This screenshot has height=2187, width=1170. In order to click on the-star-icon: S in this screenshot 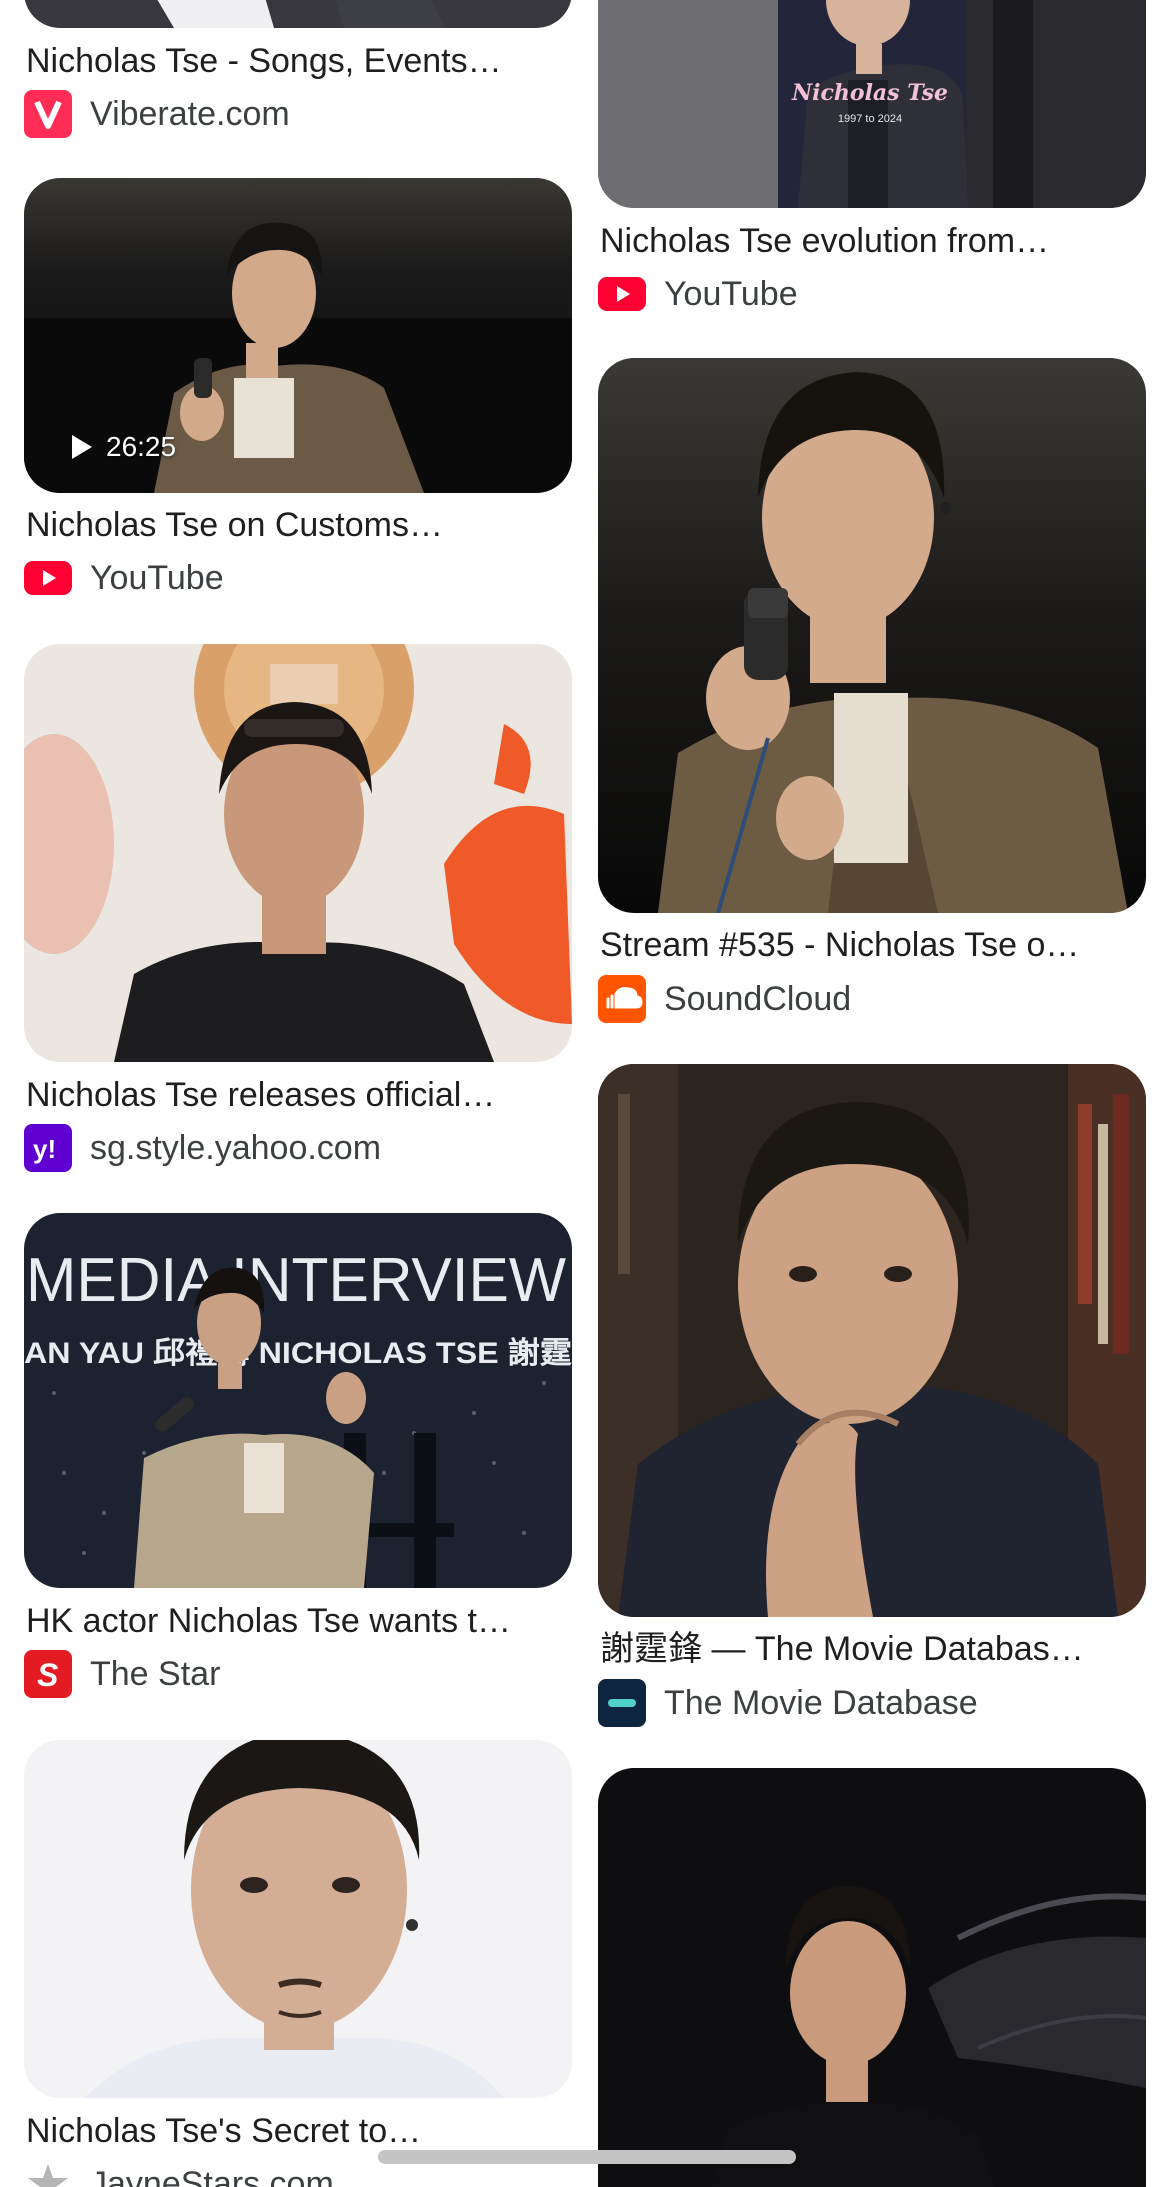, I will do `click(48, 1674)`.